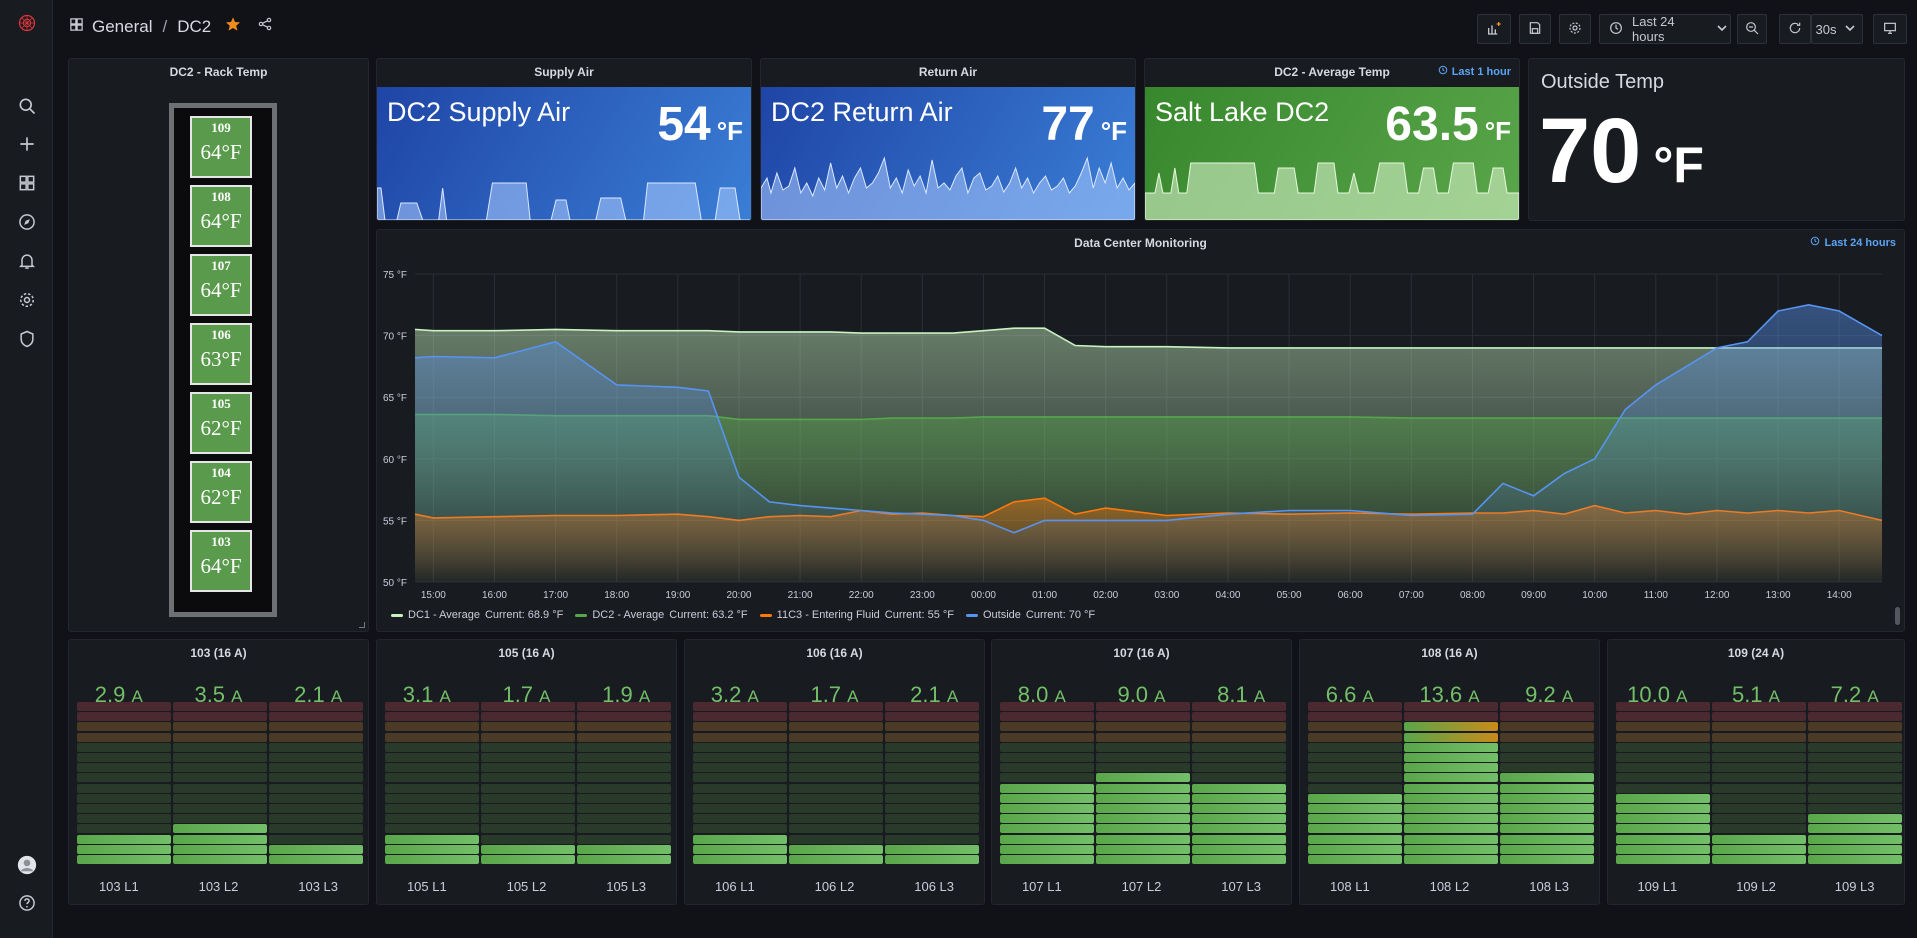 The image size is (1917, 938). Describe the element at coordinates (1890, 29) in the screenshot. I see `tv-mode-button` at that location.